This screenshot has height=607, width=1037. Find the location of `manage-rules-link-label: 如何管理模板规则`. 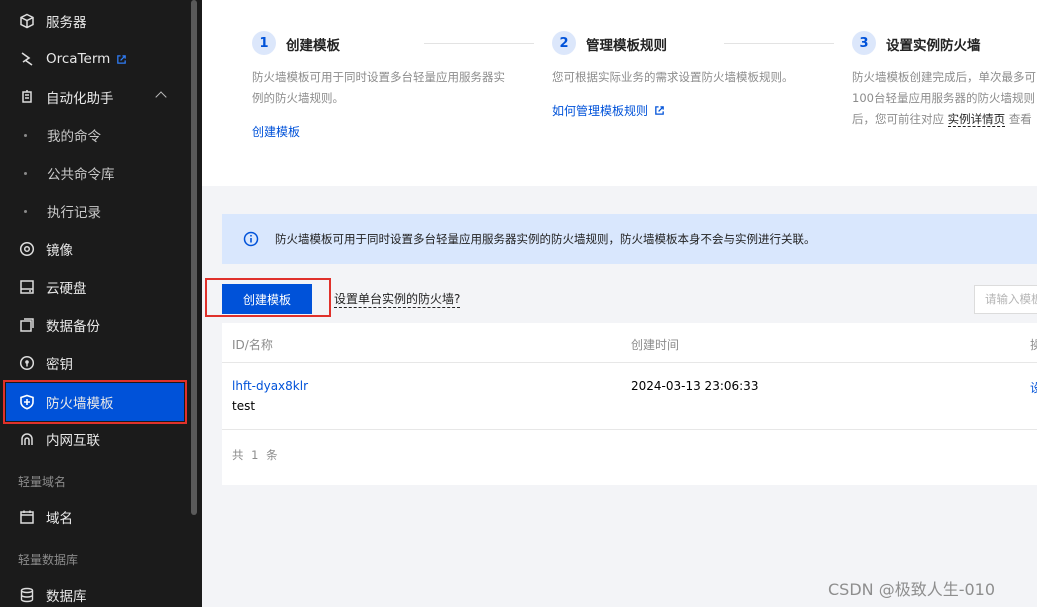

manage-rules-link-label: 如何管理模板规则 is located at coordinates (600, 111).